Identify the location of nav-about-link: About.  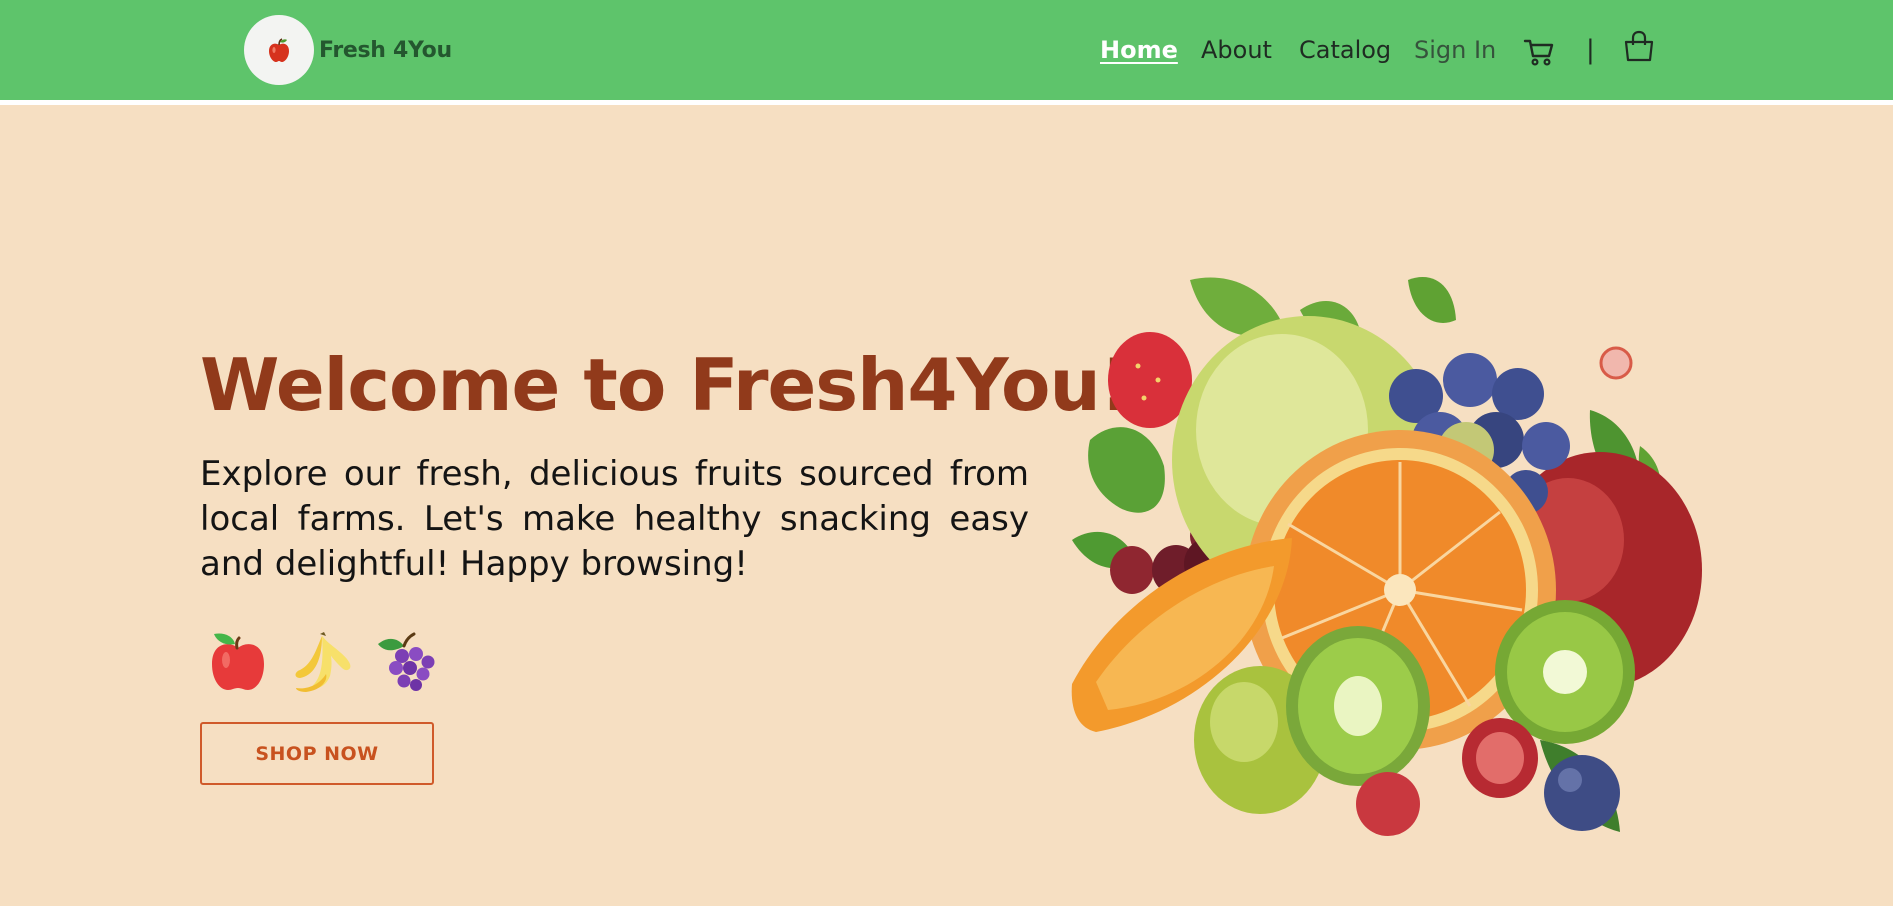
(1236, 50).